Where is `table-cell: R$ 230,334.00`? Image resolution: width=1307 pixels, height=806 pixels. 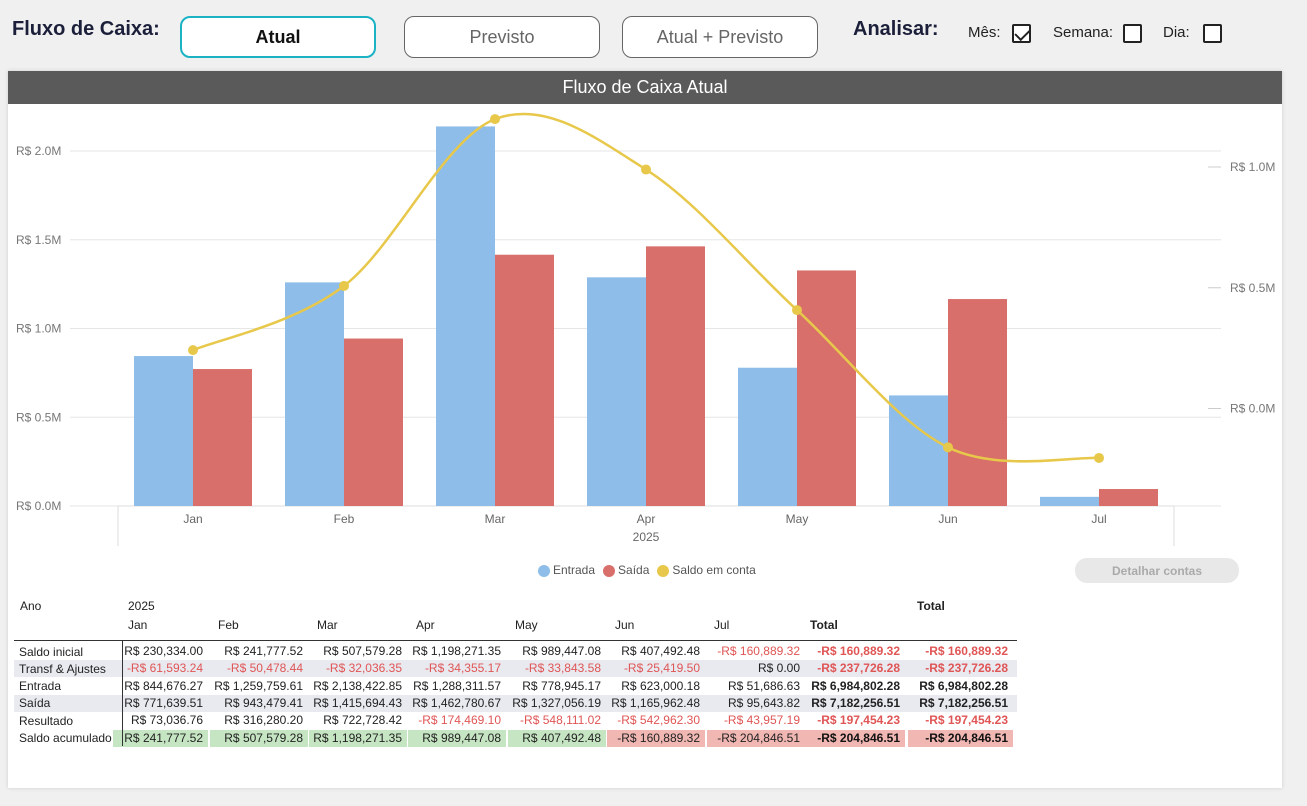
table-cell: R$ 230,334.00 is located at coordinates (163, 651).